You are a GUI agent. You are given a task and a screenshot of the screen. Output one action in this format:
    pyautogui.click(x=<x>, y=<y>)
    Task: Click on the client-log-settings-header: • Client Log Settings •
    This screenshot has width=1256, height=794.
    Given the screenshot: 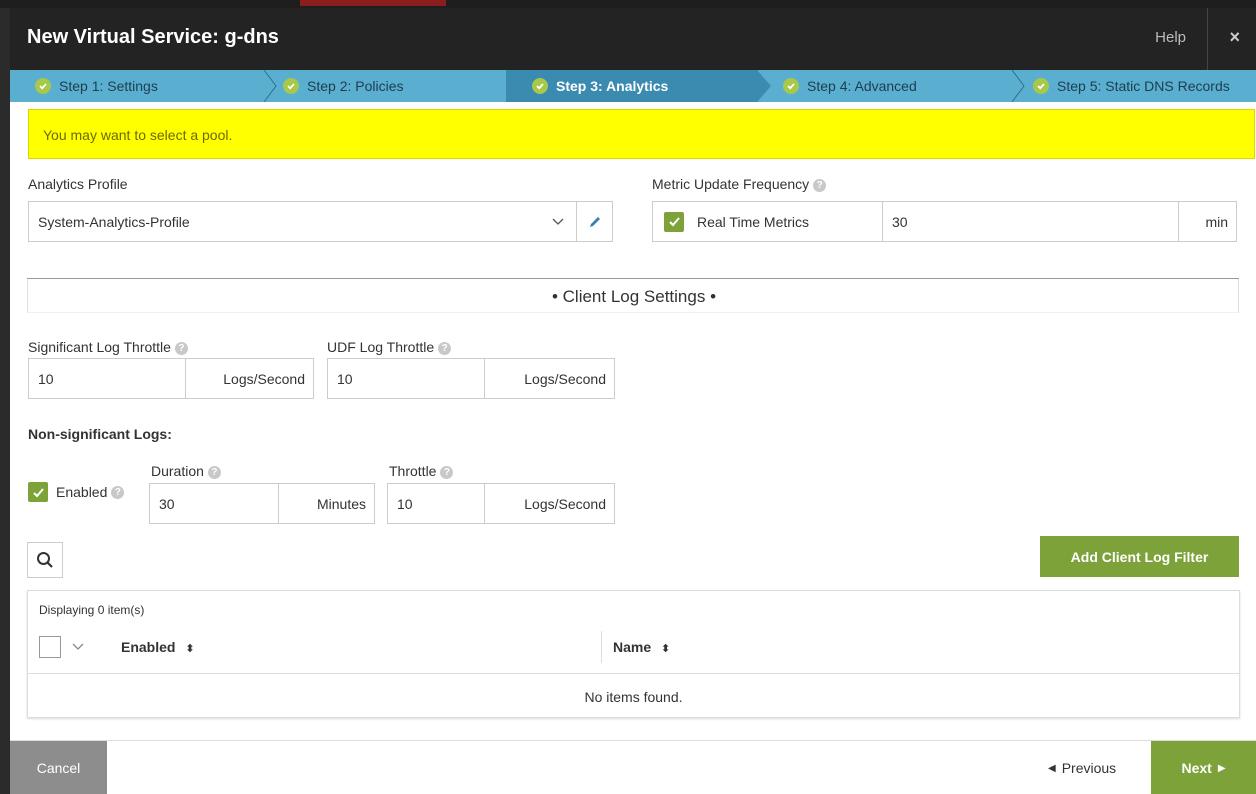 What is the action you would take?
    pyautogui.click(x=633, y=296)
    